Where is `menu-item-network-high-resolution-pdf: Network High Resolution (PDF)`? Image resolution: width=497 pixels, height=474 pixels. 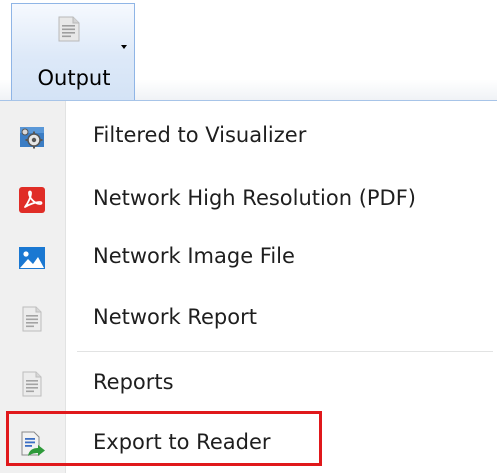 menu-item-network-high-resolution-pdf: Network High Resolution (PDF) is located at coordinates (248, 200).